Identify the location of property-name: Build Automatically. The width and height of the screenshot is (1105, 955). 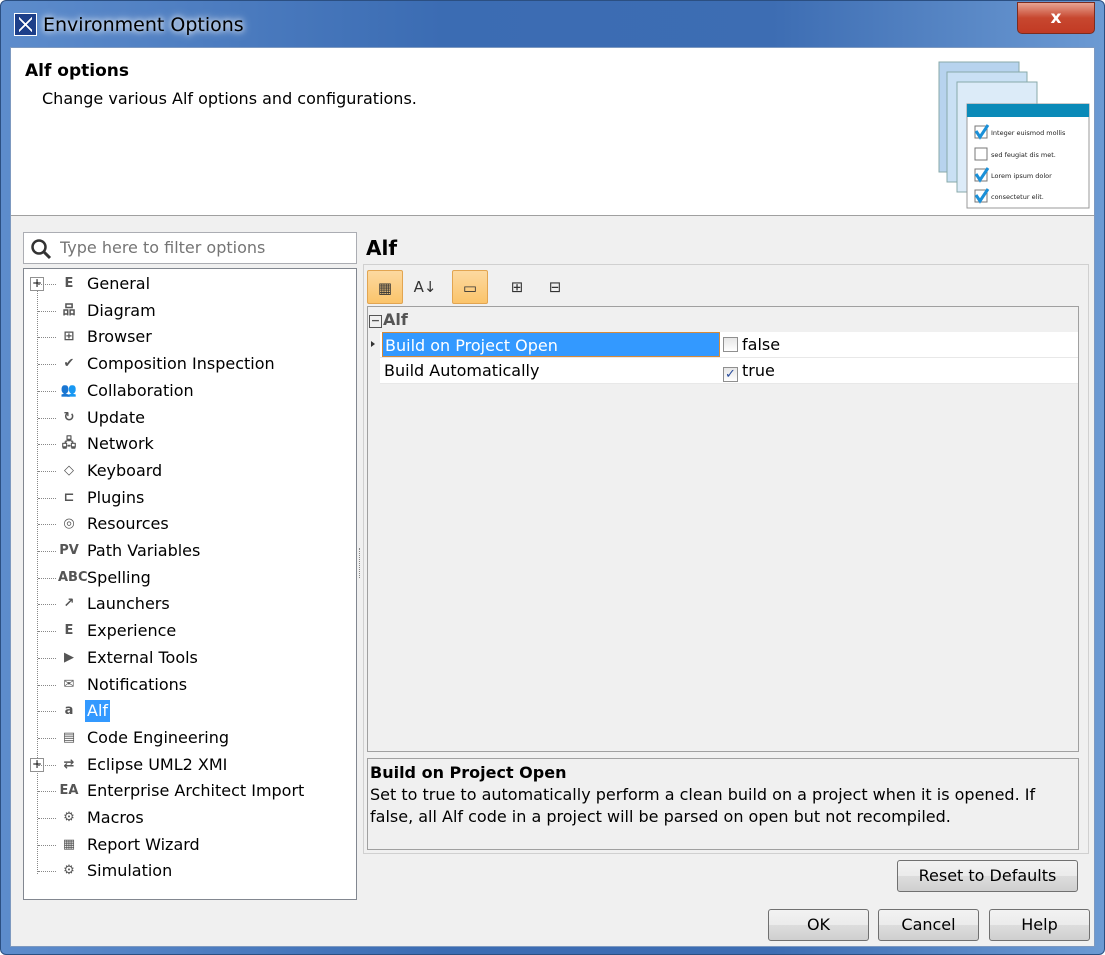
(462, 370).